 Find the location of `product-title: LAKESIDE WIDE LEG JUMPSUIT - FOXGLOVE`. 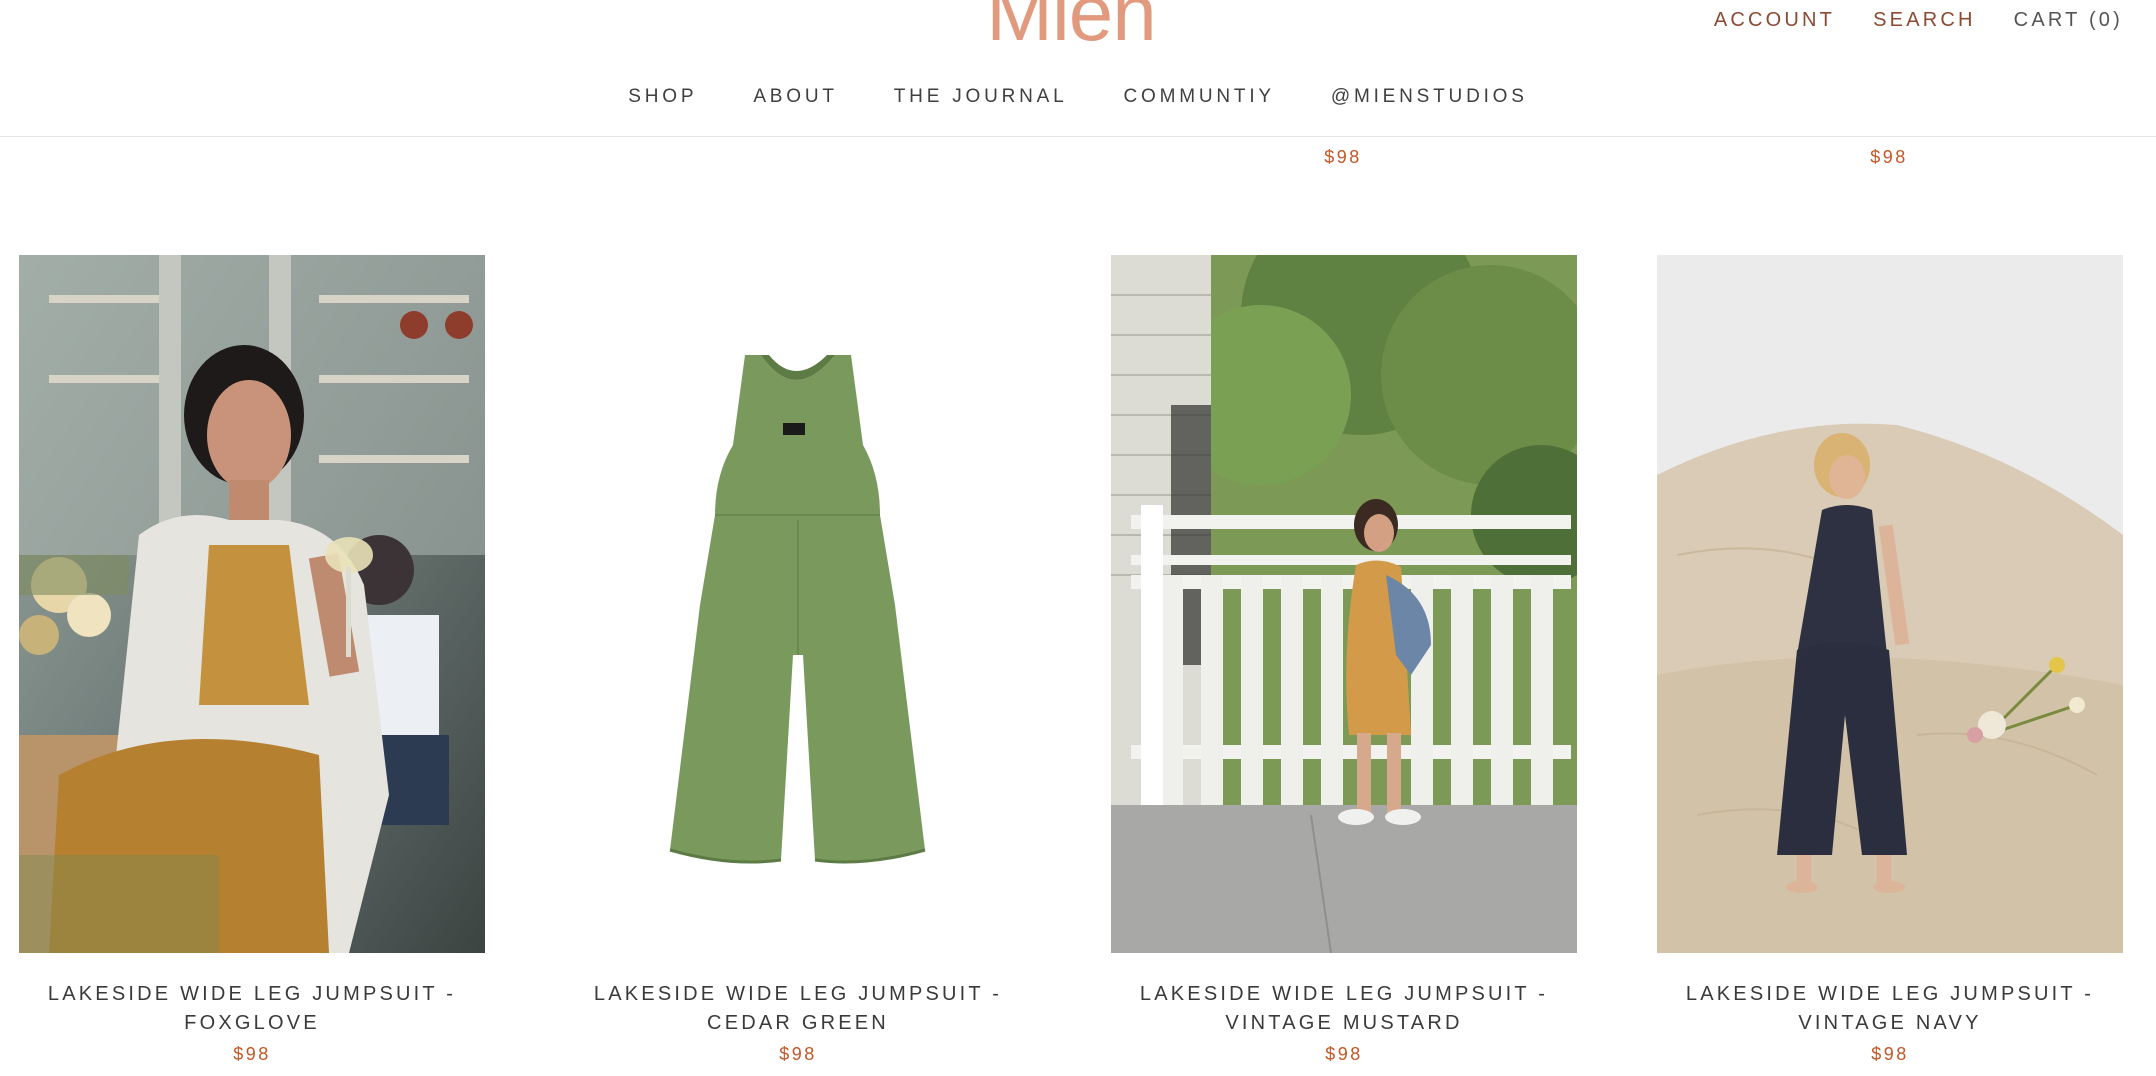

product-title: LAKESIDE WIDE LEG JUMPSUIT - FOXGLOVE is located at coordinates (252, 1009).